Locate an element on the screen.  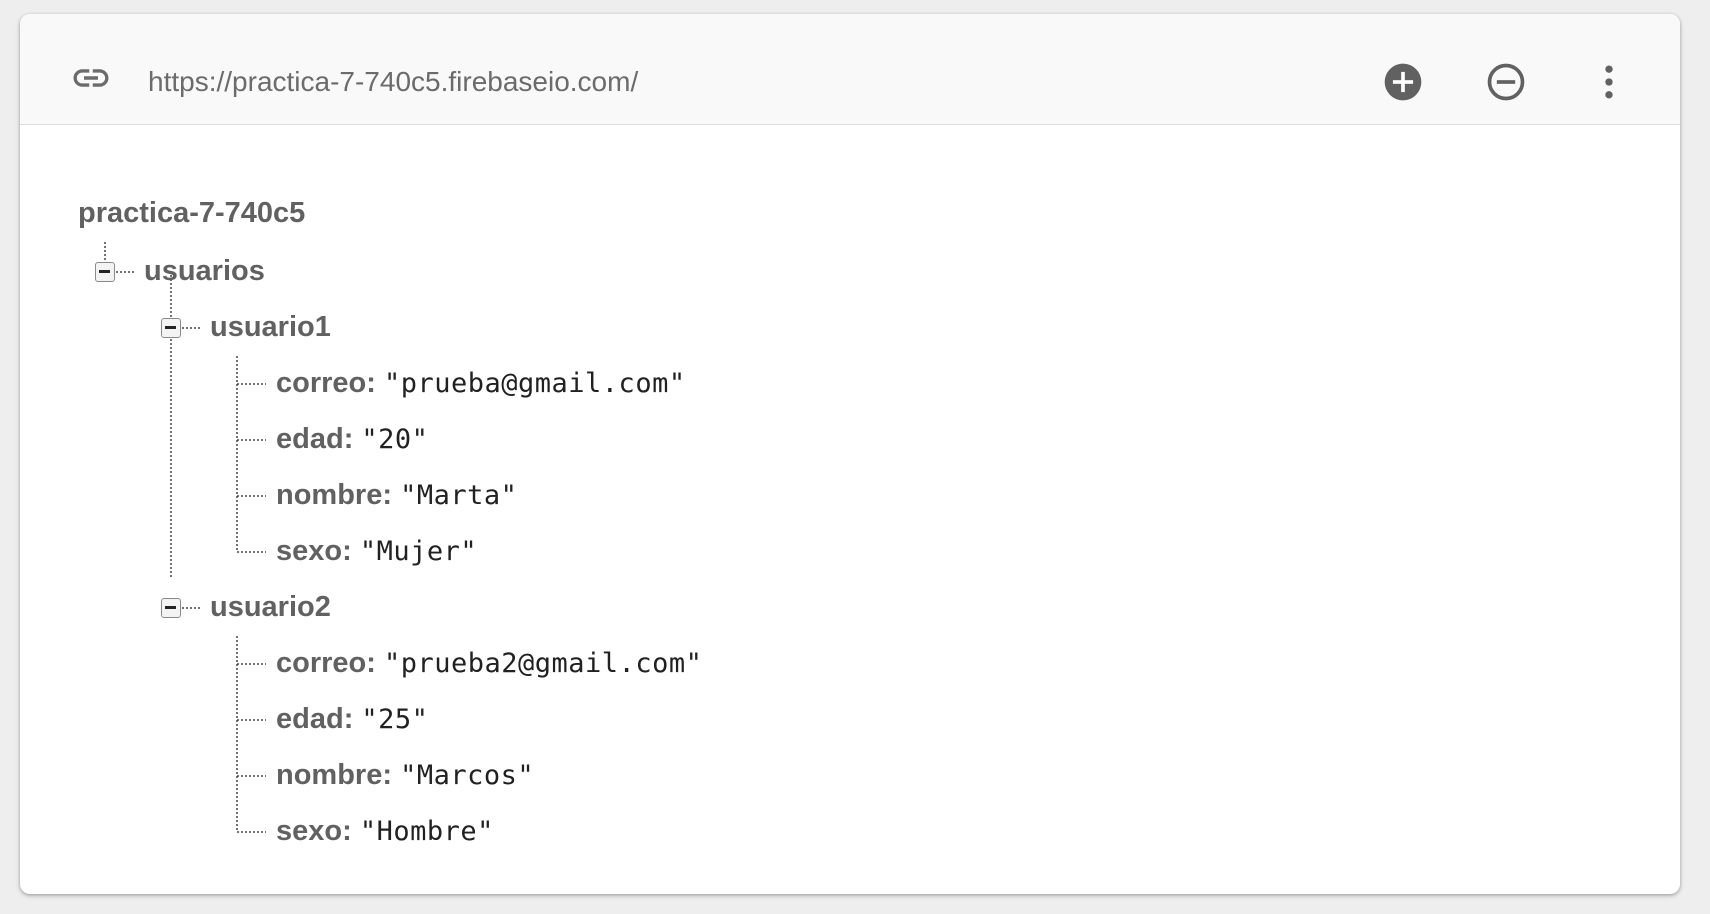
node-usuario2-label: usuario2 is located at coordinates (270, 607).